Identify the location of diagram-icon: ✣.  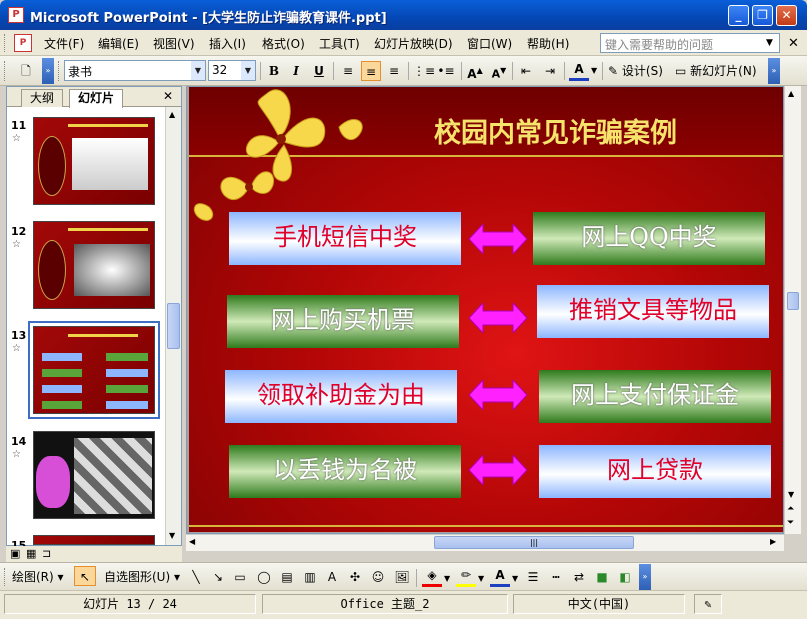
(355, 577).